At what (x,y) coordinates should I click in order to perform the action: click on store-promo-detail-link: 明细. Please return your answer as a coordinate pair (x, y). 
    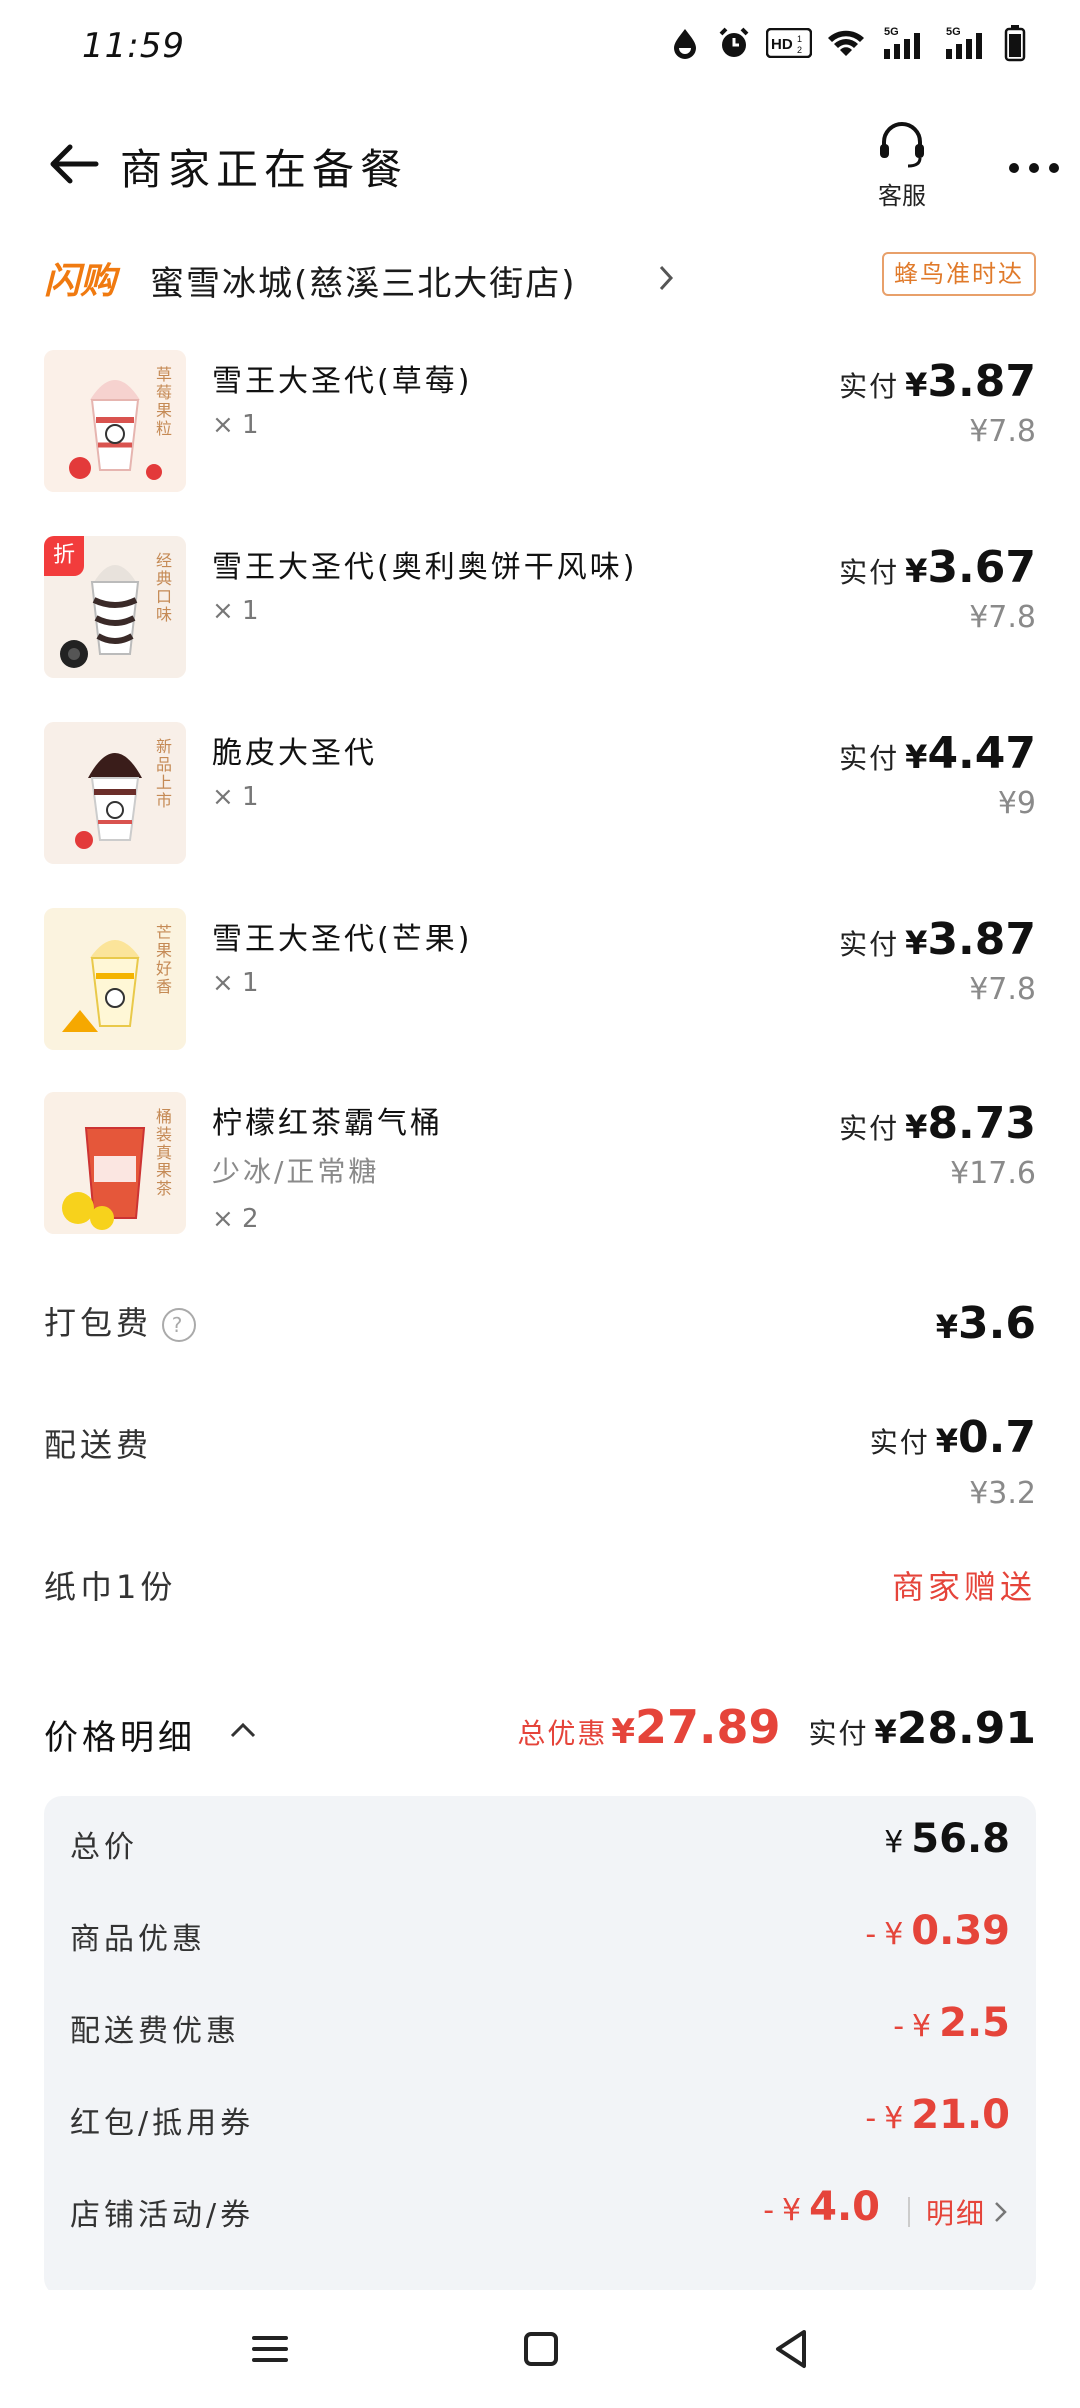
    Looking at the image, I should click on (951, 2212).